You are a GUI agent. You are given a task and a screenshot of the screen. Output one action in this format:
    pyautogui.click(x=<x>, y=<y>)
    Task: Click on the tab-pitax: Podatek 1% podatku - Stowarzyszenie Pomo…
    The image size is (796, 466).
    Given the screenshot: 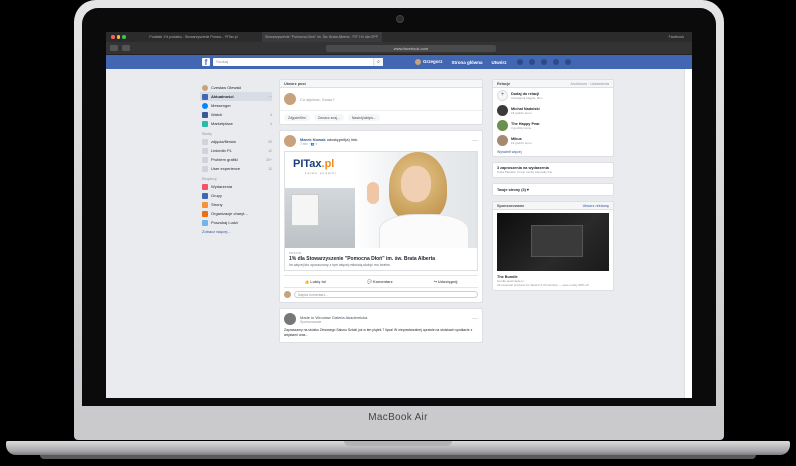 What is the action you would take?
    pyautogui.click(x=194, y=37)
    